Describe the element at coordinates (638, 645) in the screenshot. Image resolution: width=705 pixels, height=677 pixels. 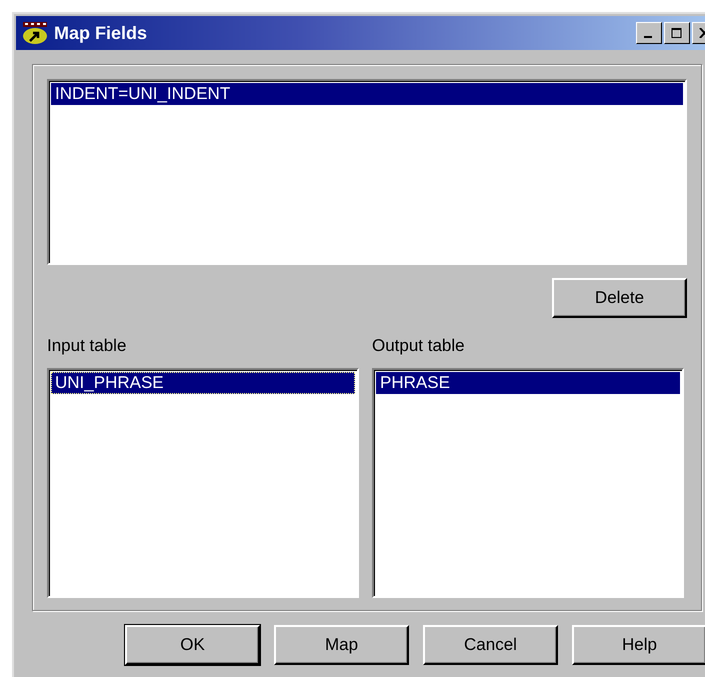
I see `dialog-button: Help` at that location.